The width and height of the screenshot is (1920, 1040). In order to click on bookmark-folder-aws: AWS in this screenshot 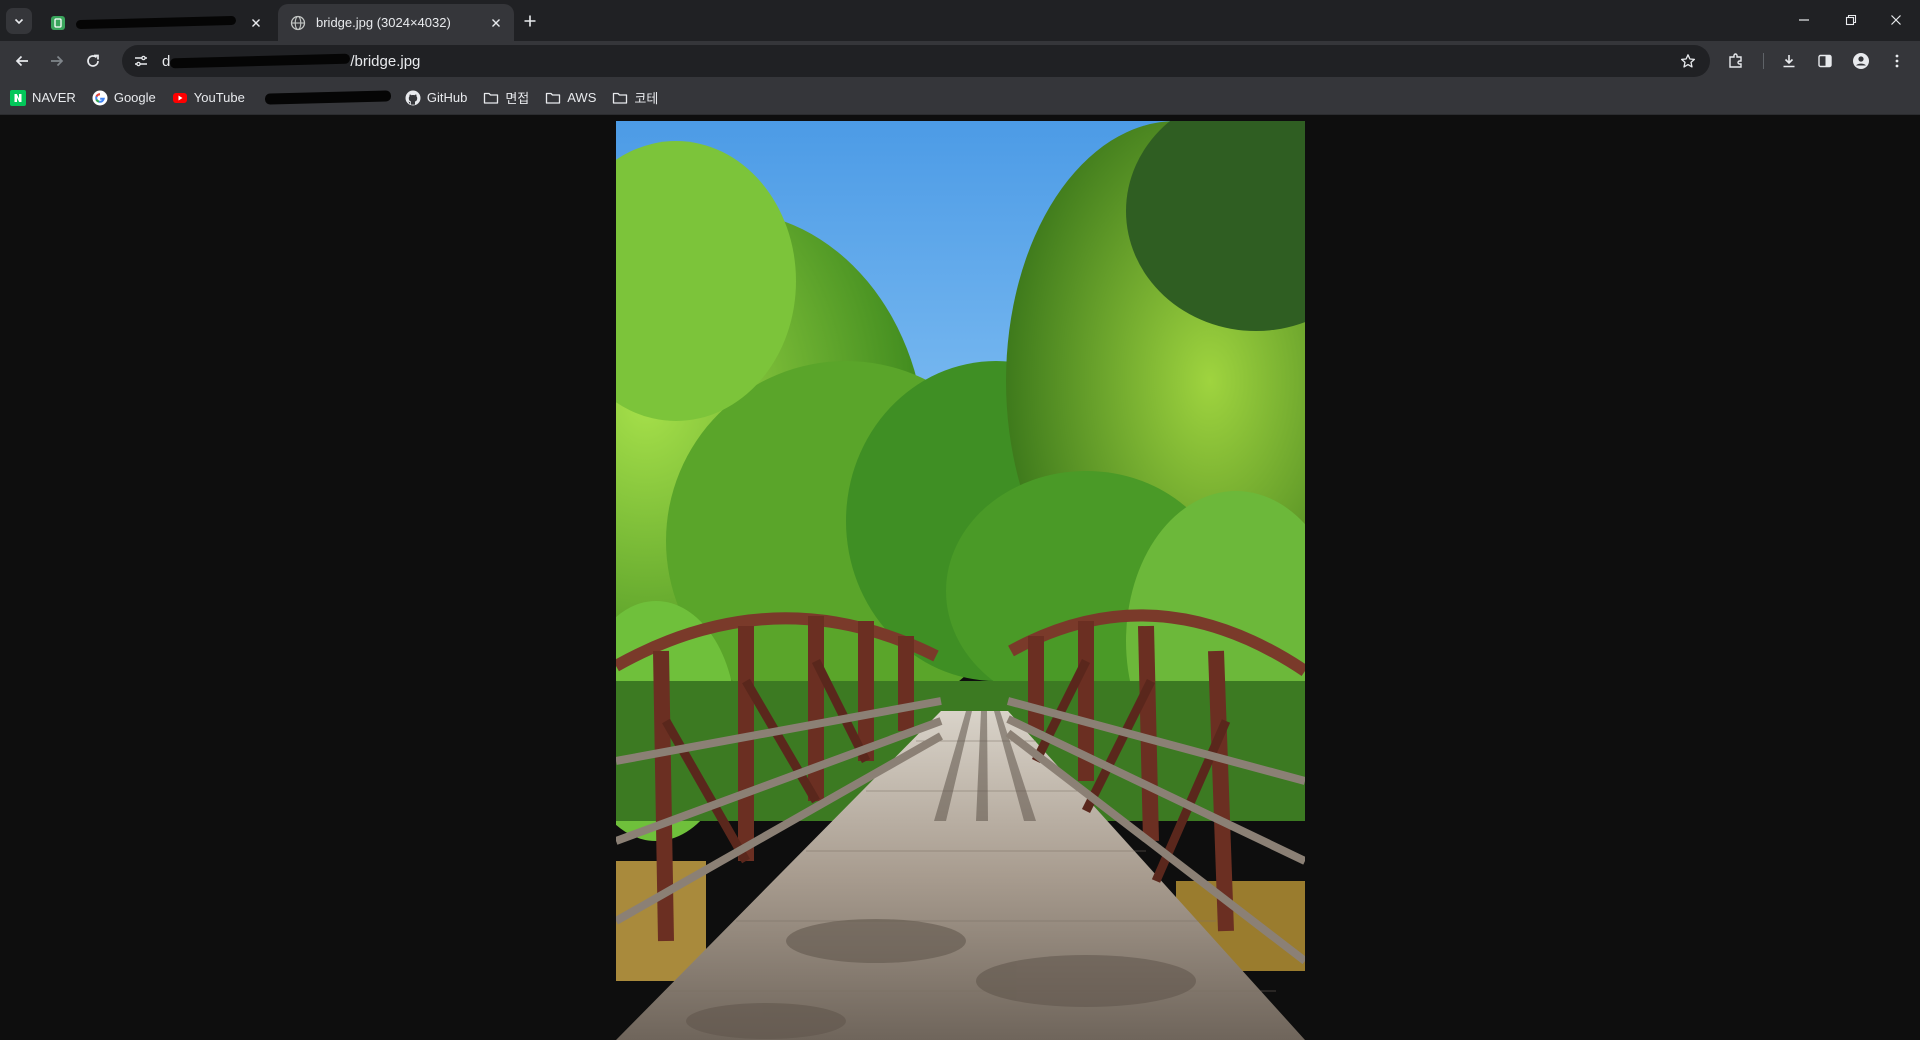, I will do `click(570, 98)`.